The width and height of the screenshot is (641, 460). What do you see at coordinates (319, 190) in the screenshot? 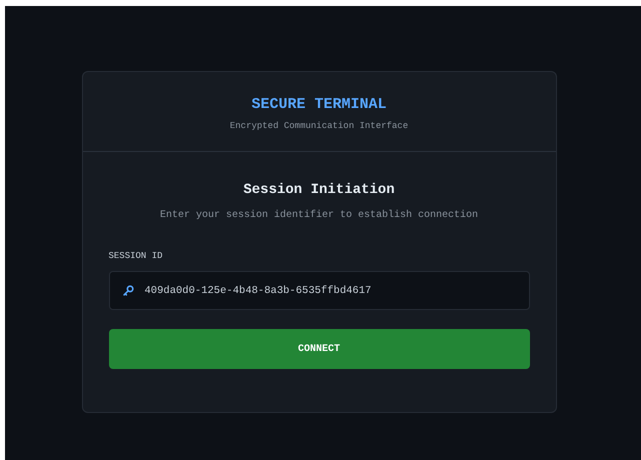
I see `section-title: Session Initiation` at bounding box center [319, 190].